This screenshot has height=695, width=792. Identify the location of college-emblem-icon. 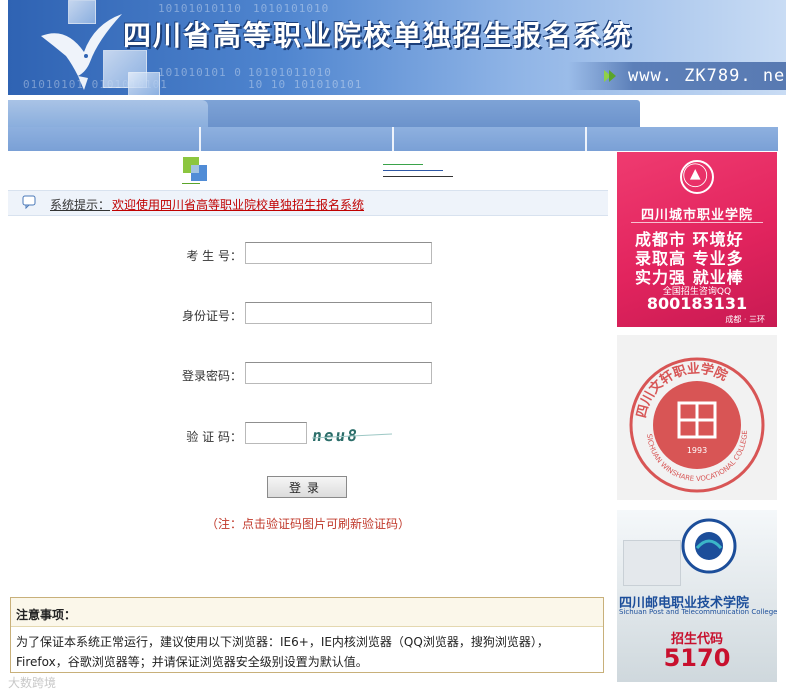
(709, 546).